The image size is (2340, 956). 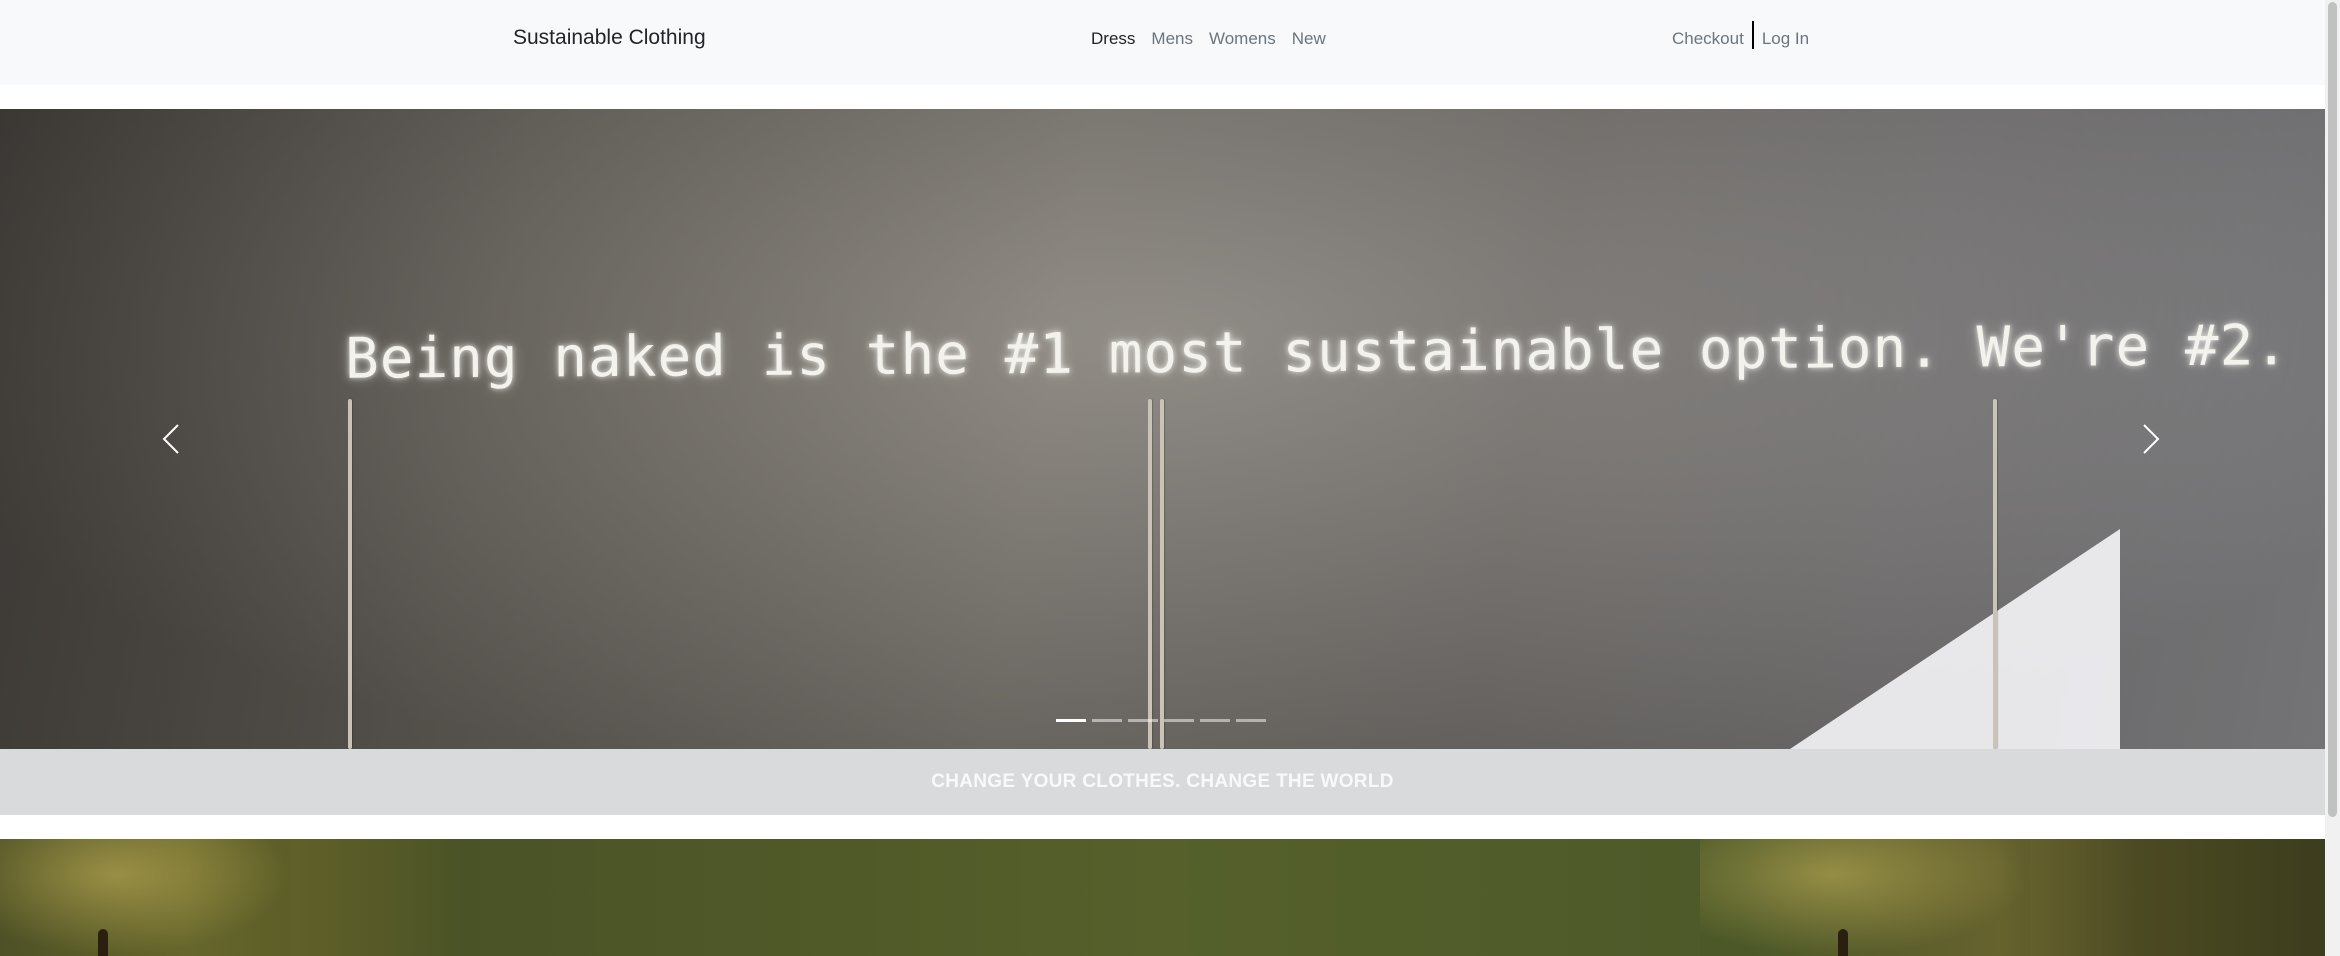 I want to click on chevron-right-icon, so click(x=2151, y=439).